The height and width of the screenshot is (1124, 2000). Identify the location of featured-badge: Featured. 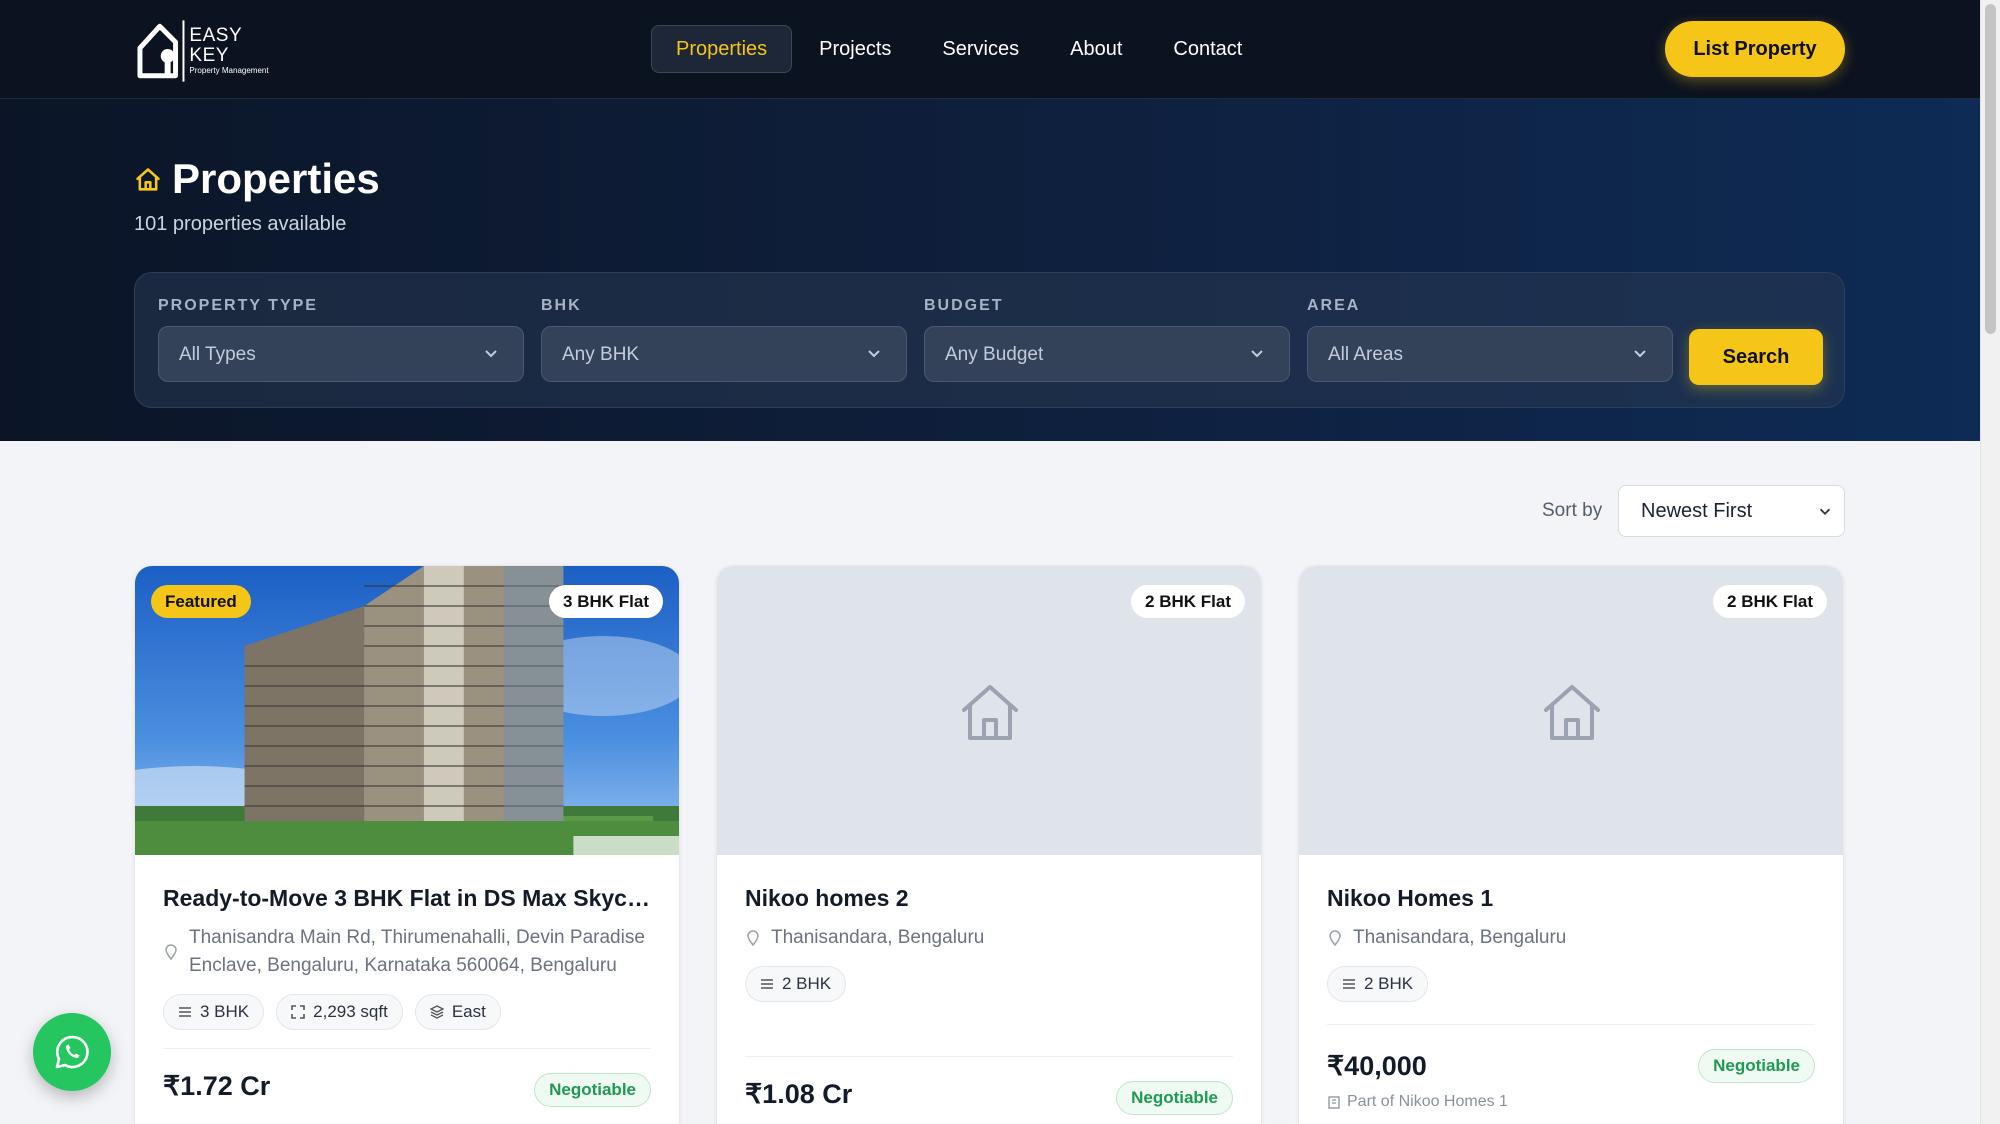
(201, 601).